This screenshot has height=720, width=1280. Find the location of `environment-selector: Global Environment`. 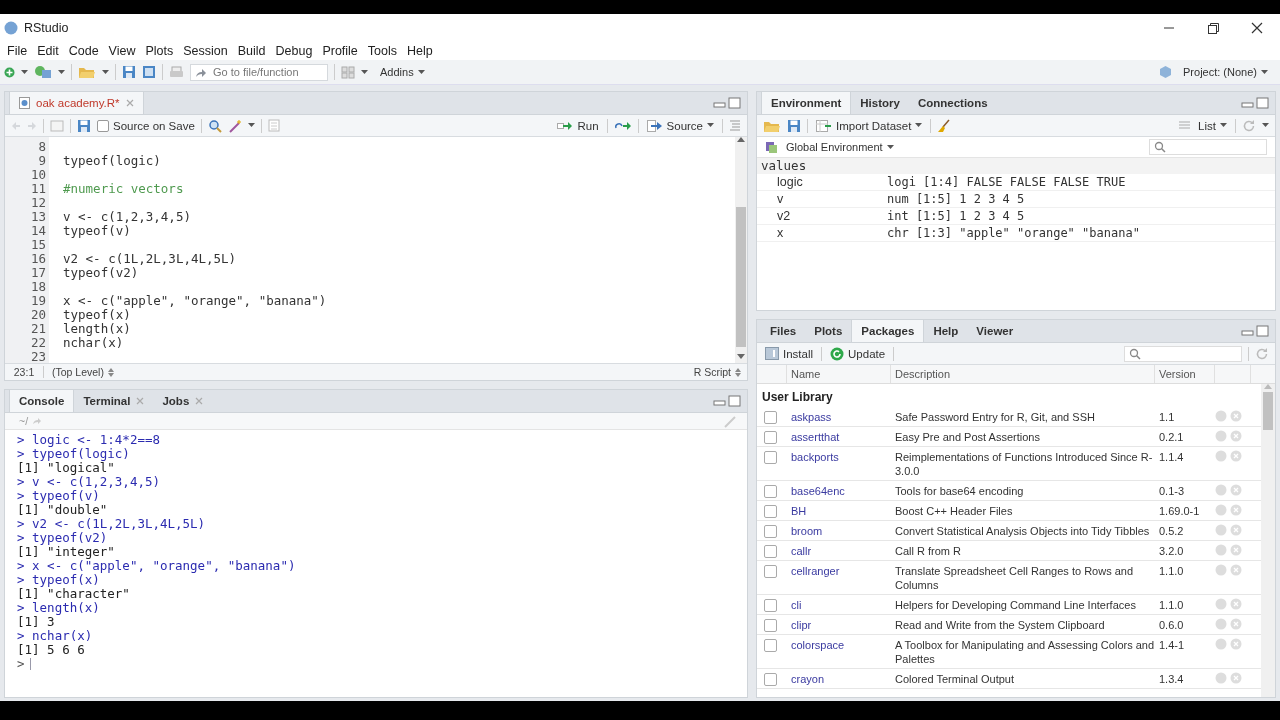

environment-selector: Global Environment is located at coordinates (840, 147).